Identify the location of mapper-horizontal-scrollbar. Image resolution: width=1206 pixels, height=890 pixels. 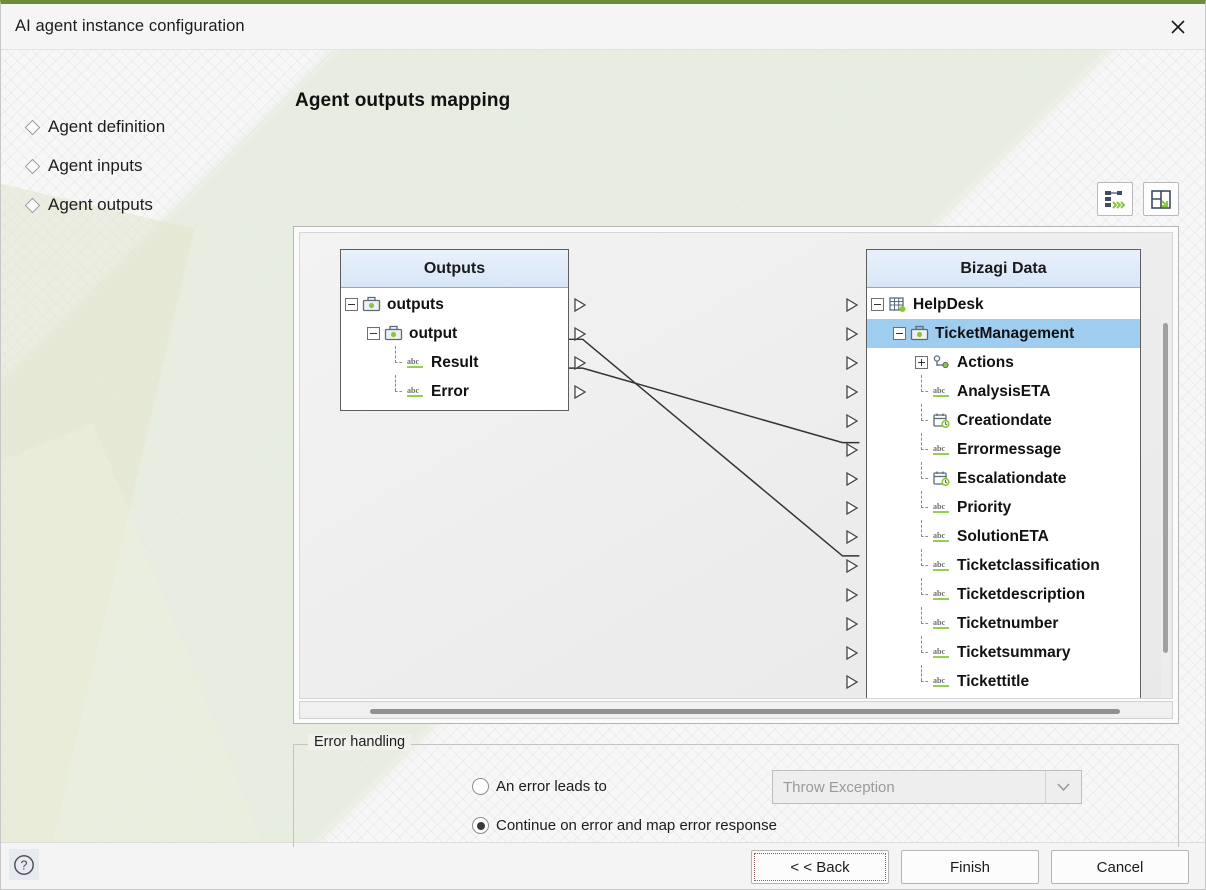
(736, 710).